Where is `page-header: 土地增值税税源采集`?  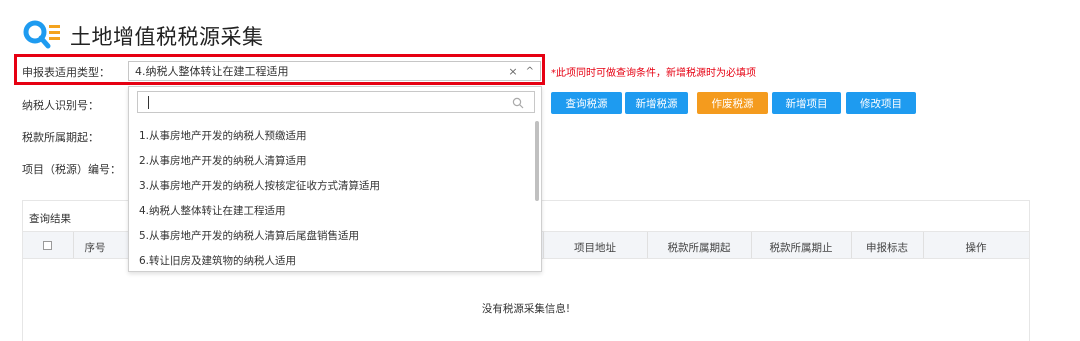 page-header: 土地增值税税源采集 is located at coordinates (143, 36).